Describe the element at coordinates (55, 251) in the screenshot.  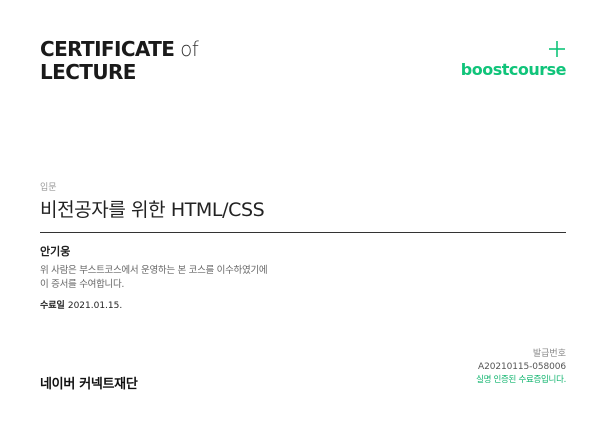
I see `recipient-name: 안기웅` at that location.